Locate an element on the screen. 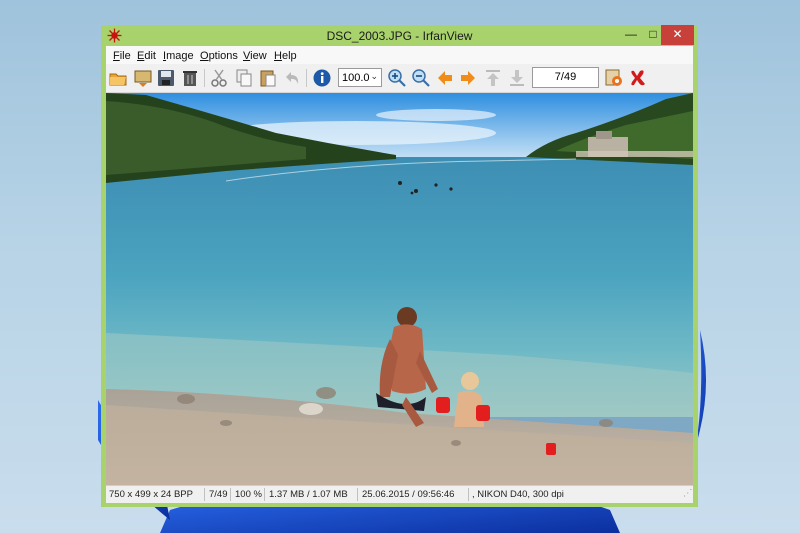 The height and width of the screenshot is (533, 800). menu-help: Help is located at coordinates (285, 56).